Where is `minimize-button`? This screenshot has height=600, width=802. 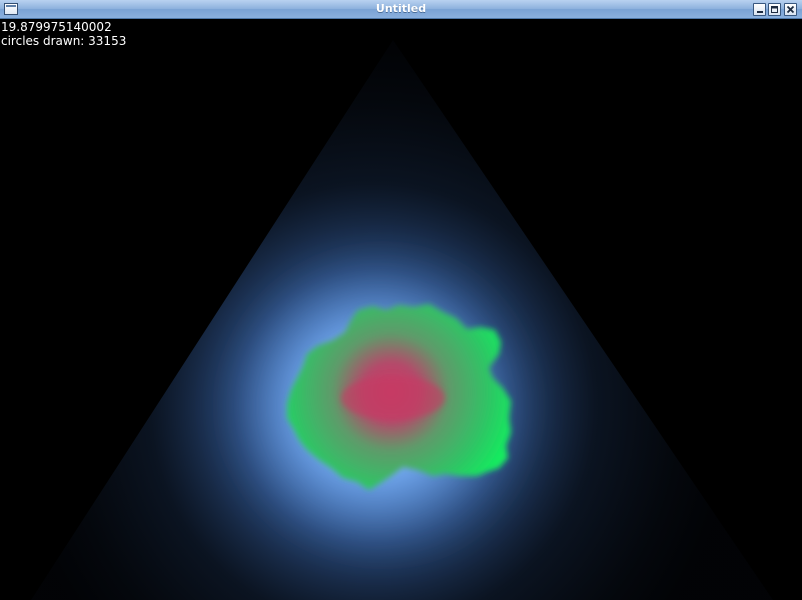 minimize-button is located at coordinates (759, 9).